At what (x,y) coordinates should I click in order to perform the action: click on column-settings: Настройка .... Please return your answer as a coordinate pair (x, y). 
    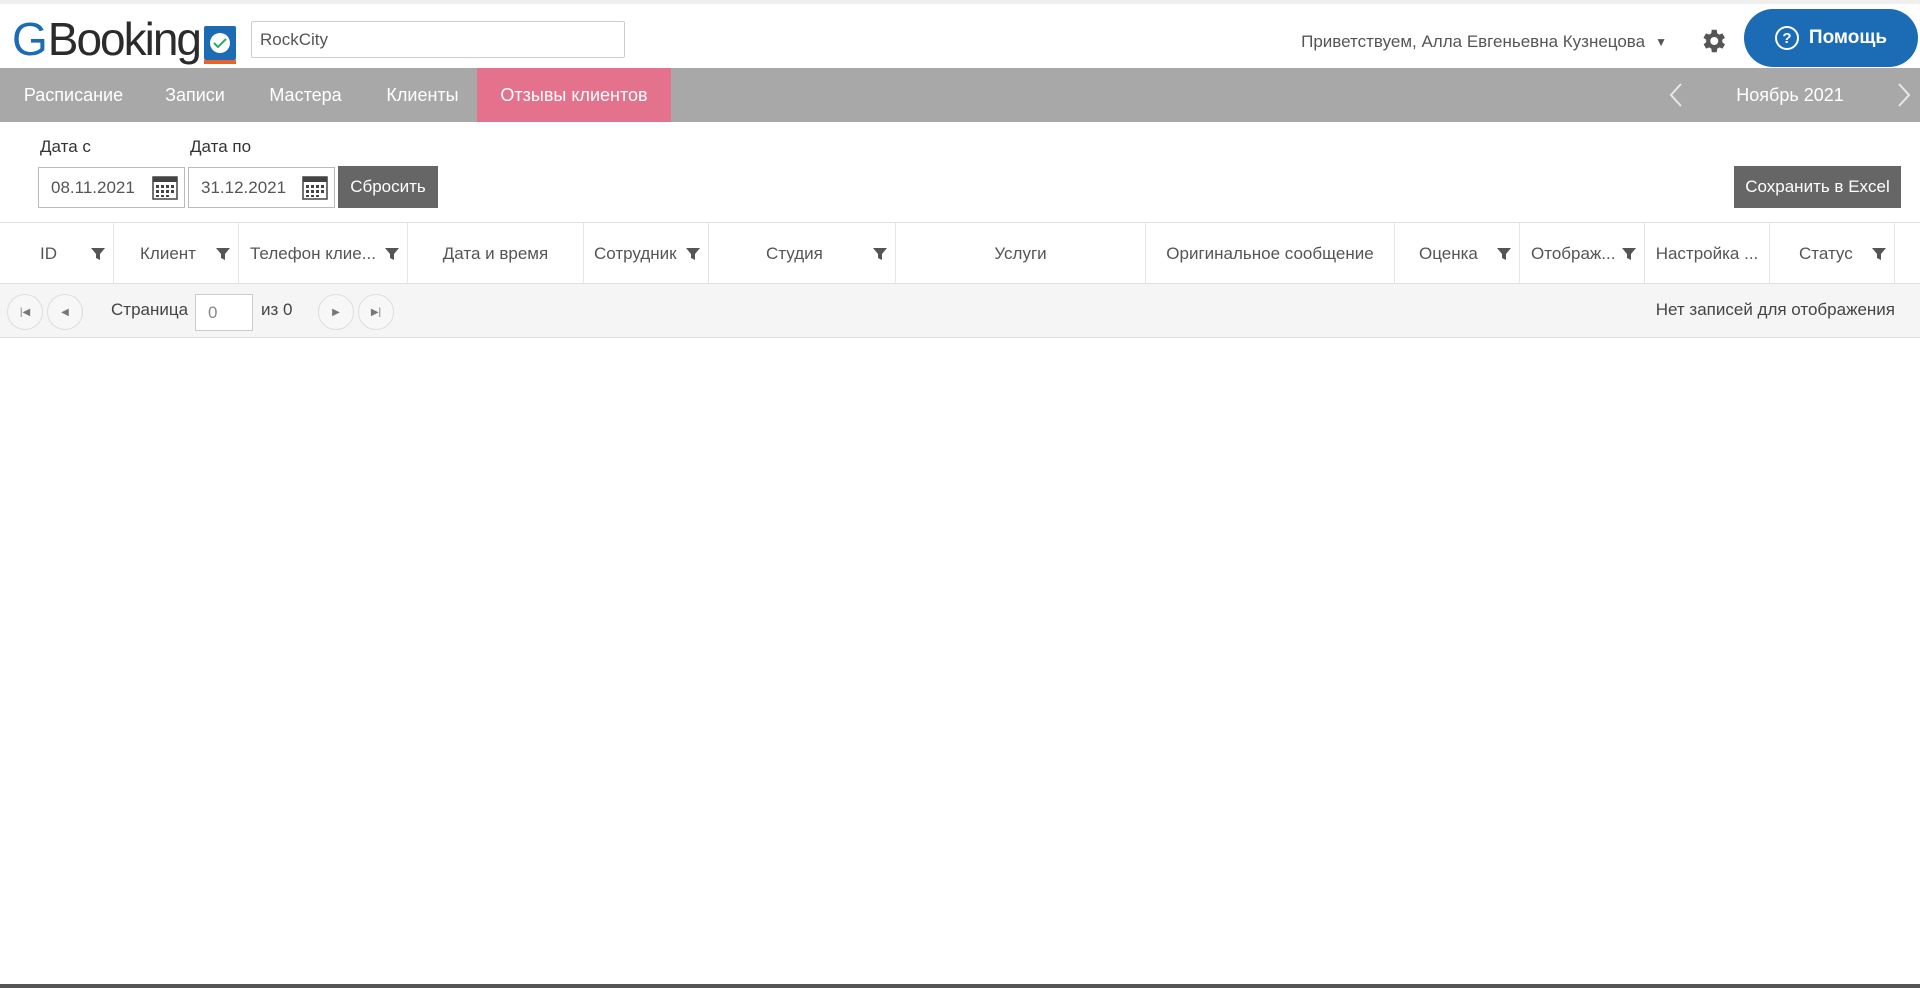
    Looking at the image, I should click on (1707, 254).